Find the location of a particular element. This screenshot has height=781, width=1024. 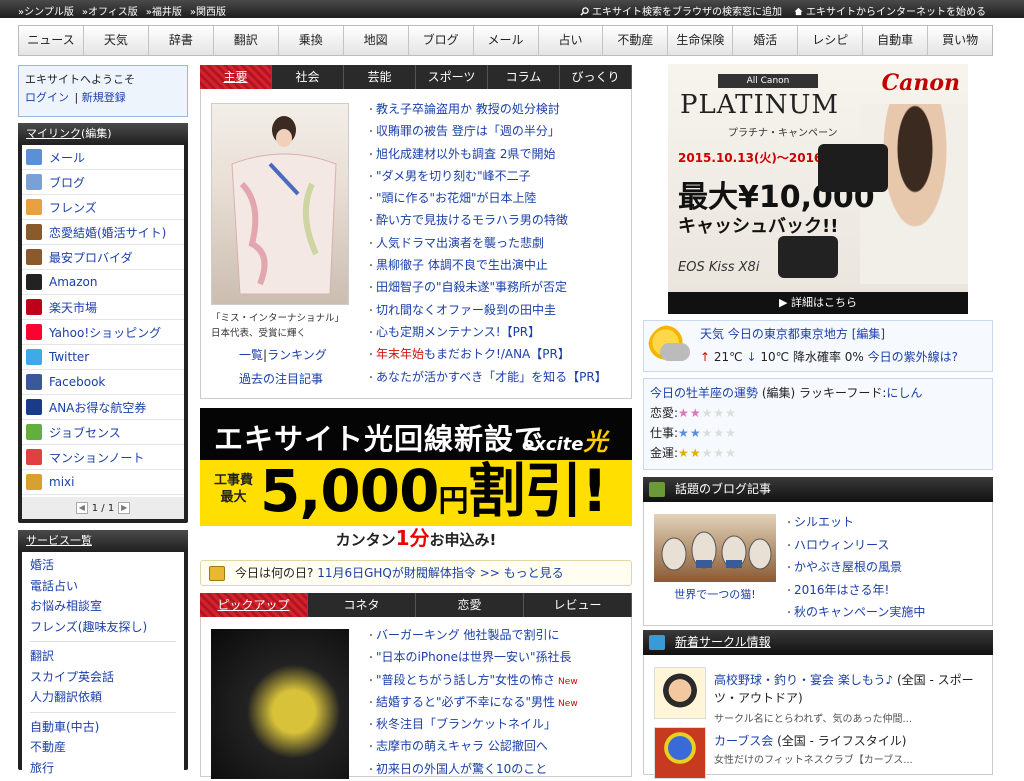

news-headline: 田畑智子の"自殺未遂"事務所が否定 is located at coordinates (486, 288).